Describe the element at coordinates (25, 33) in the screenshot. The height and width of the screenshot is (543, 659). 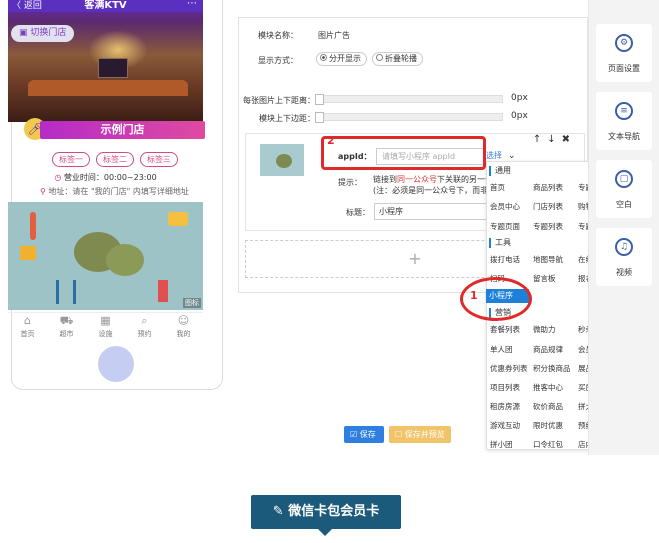
I see `store-icon: ▣` at that location.